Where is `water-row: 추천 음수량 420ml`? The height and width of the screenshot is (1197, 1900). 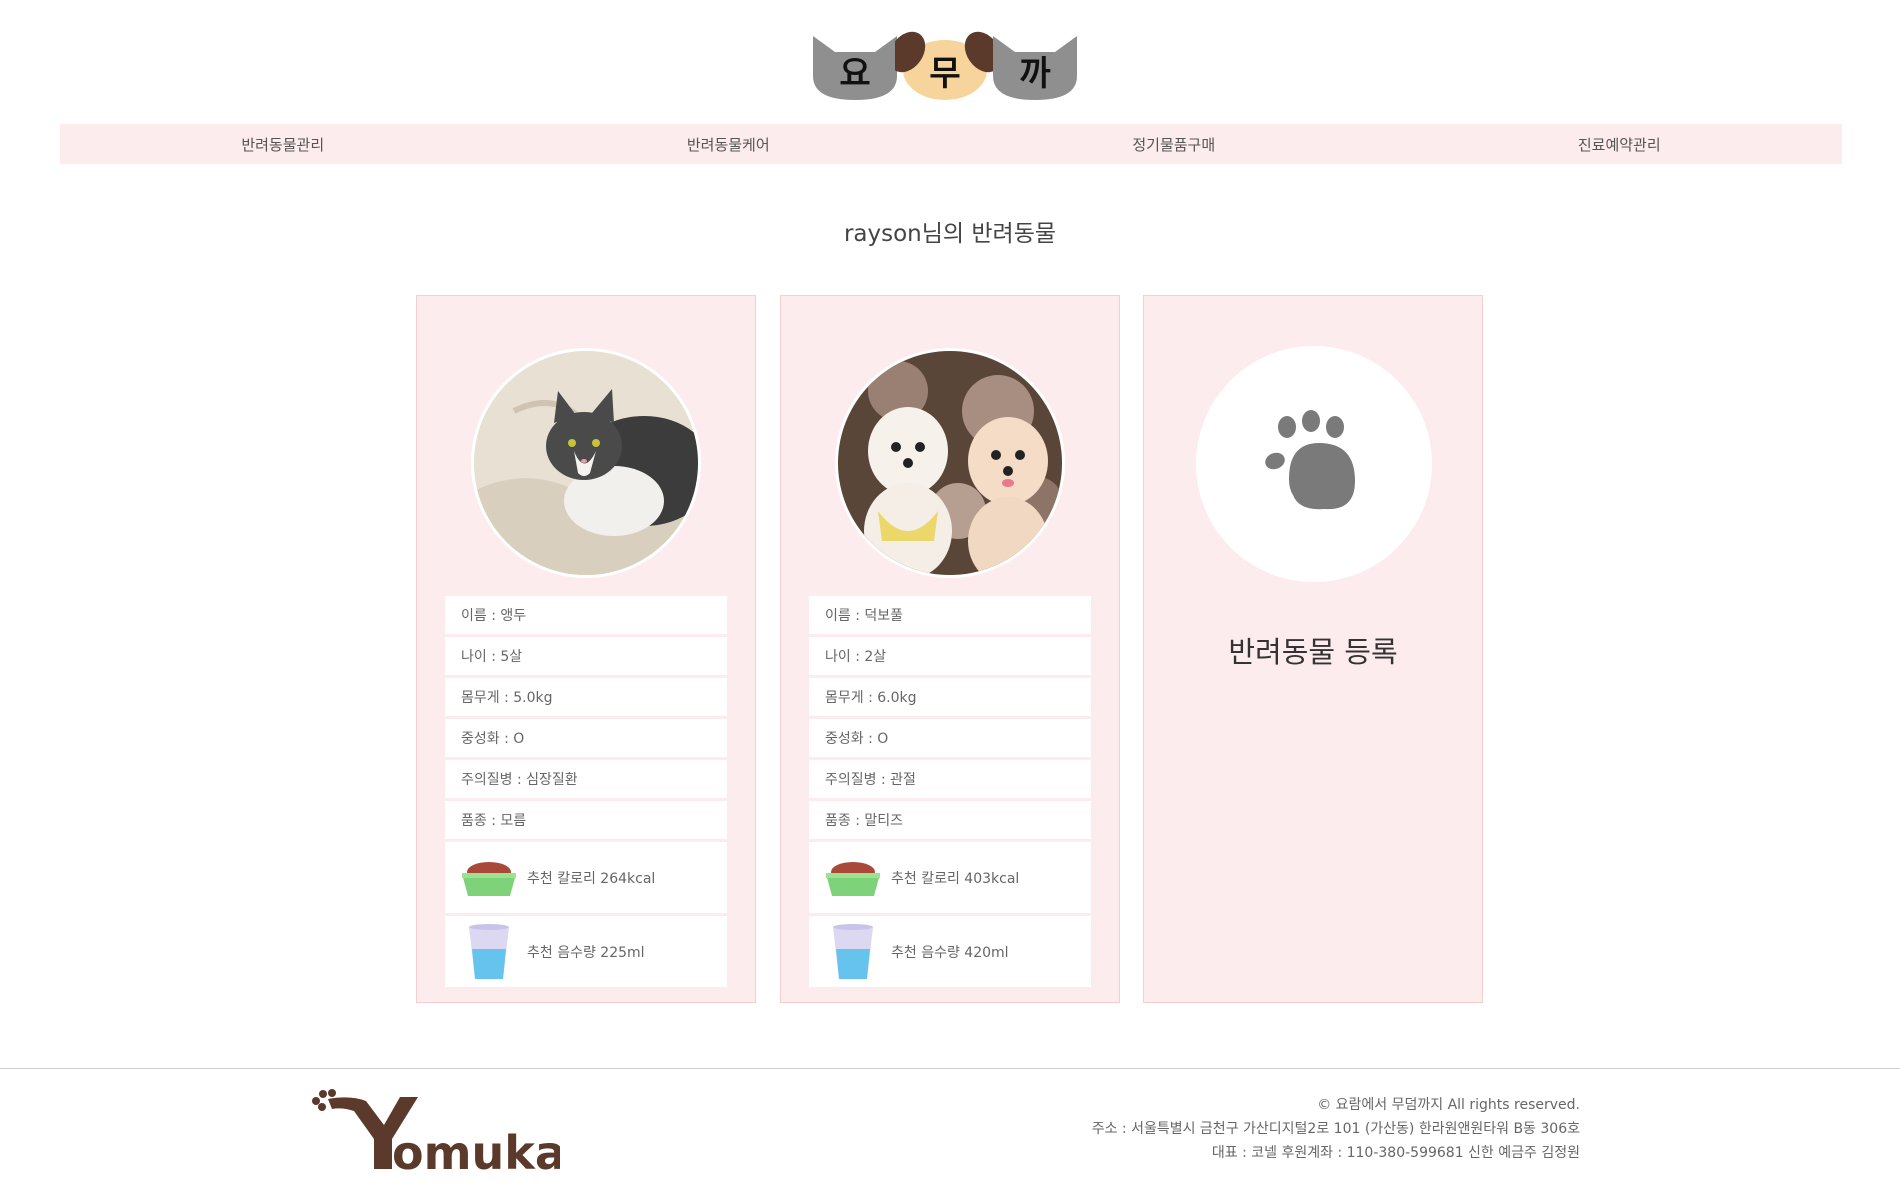 water-row: 추천 음수량 420ml is located at coordinates (950, 951).